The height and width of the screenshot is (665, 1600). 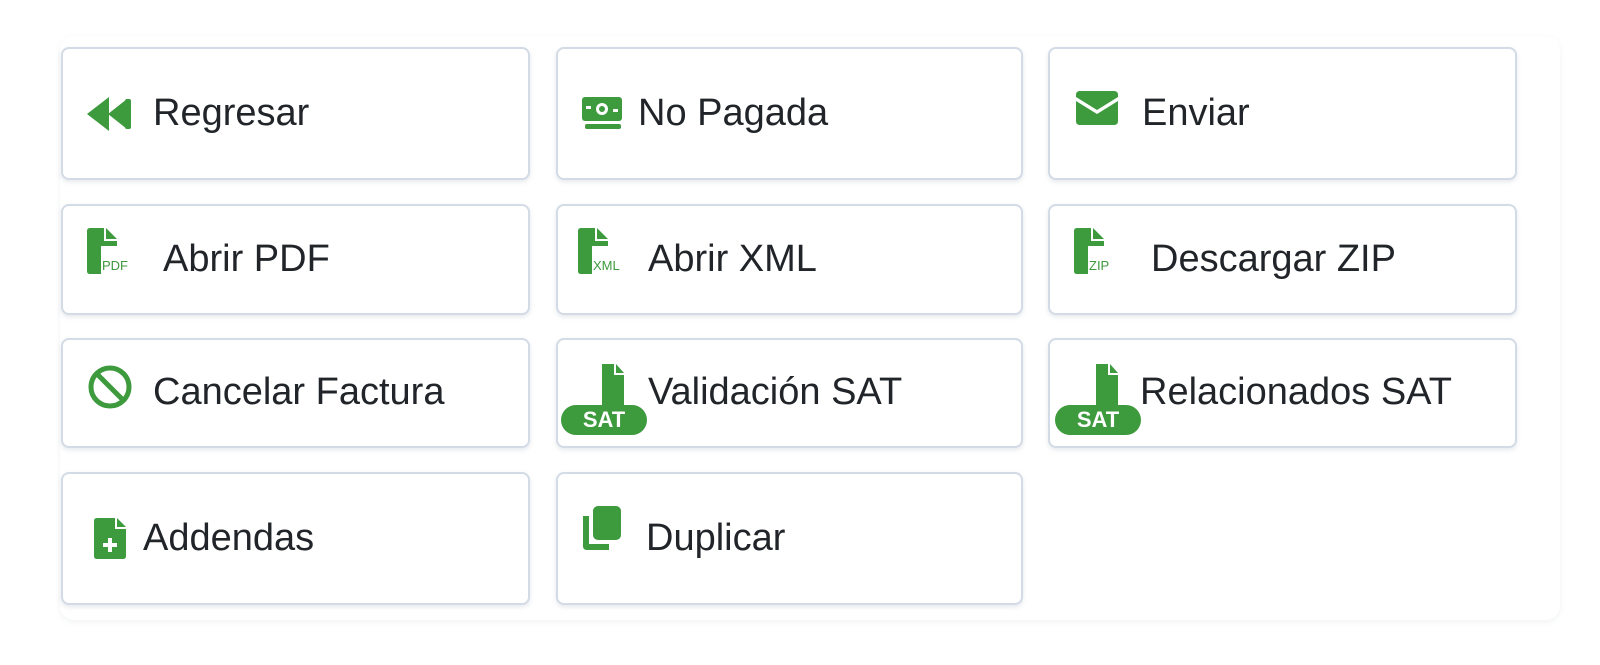 I want to click on copy-icon, so click(x=603, y=529).